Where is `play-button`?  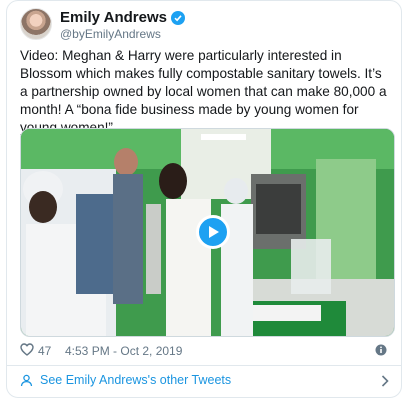 play-button is located at coordinates (213, 232).